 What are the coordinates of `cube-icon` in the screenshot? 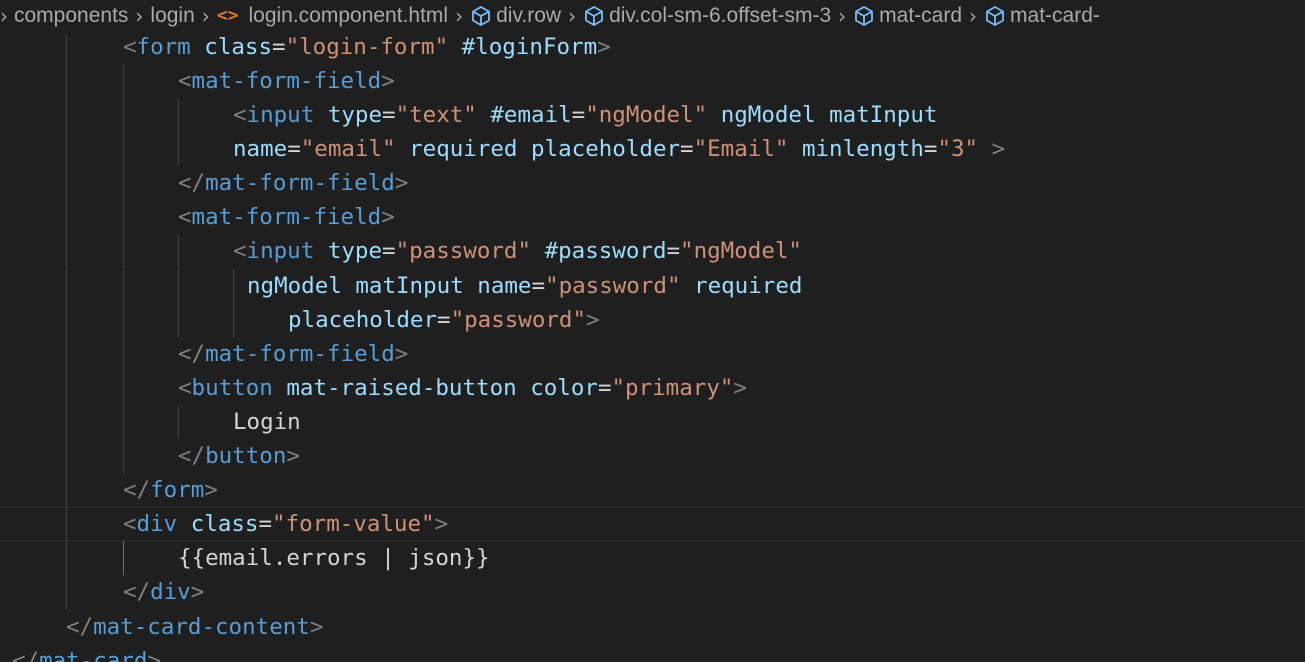 It's located at (594, 13).